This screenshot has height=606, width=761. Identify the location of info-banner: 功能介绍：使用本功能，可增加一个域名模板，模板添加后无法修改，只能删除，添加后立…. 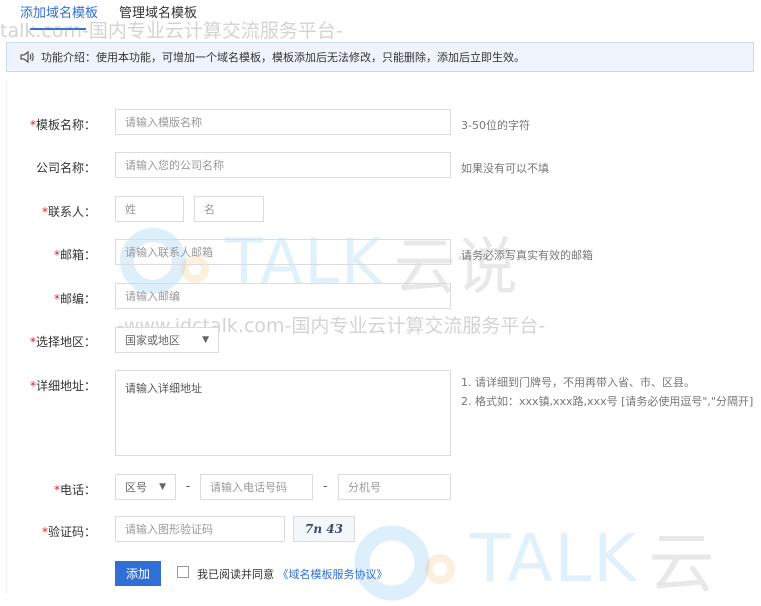
(380, 57).